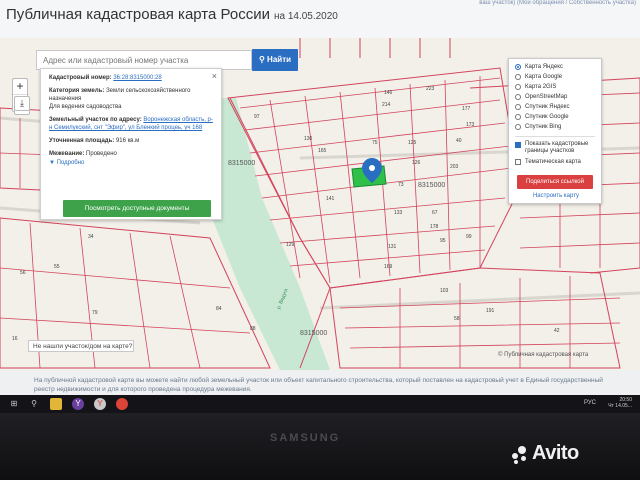 This screenshot has width=640, height=480. I want to click on layer-option-label: Карта 2GIS, so click(541, 87).